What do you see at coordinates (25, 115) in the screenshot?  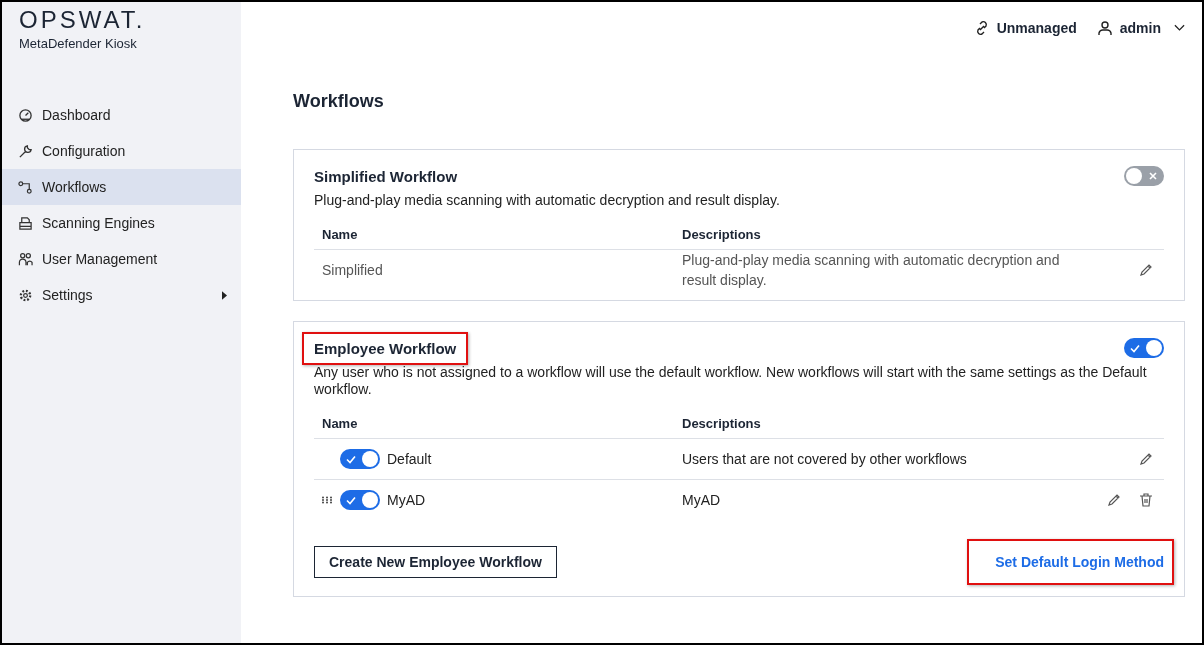 I see `gauge-icon` at bounding box center [25, 115].